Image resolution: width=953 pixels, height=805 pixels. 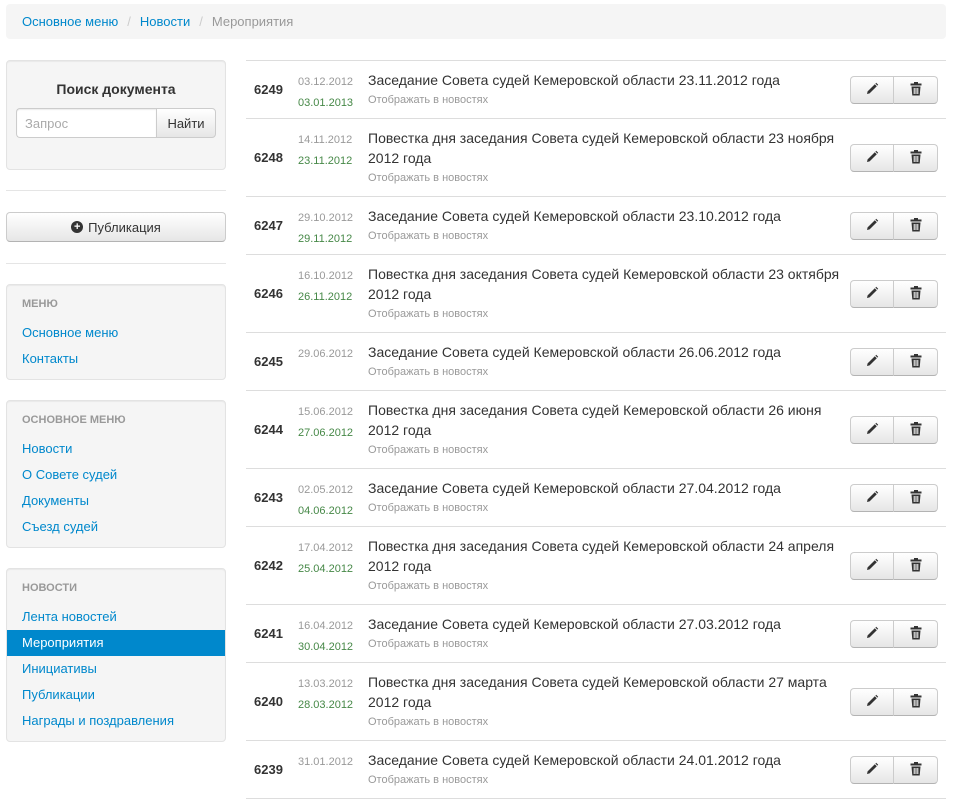 What do you see at coordinates (116, 669) in the screenshot?
I see `nav-item-initiatives: Инициативы` at bounding box center [116, 669].